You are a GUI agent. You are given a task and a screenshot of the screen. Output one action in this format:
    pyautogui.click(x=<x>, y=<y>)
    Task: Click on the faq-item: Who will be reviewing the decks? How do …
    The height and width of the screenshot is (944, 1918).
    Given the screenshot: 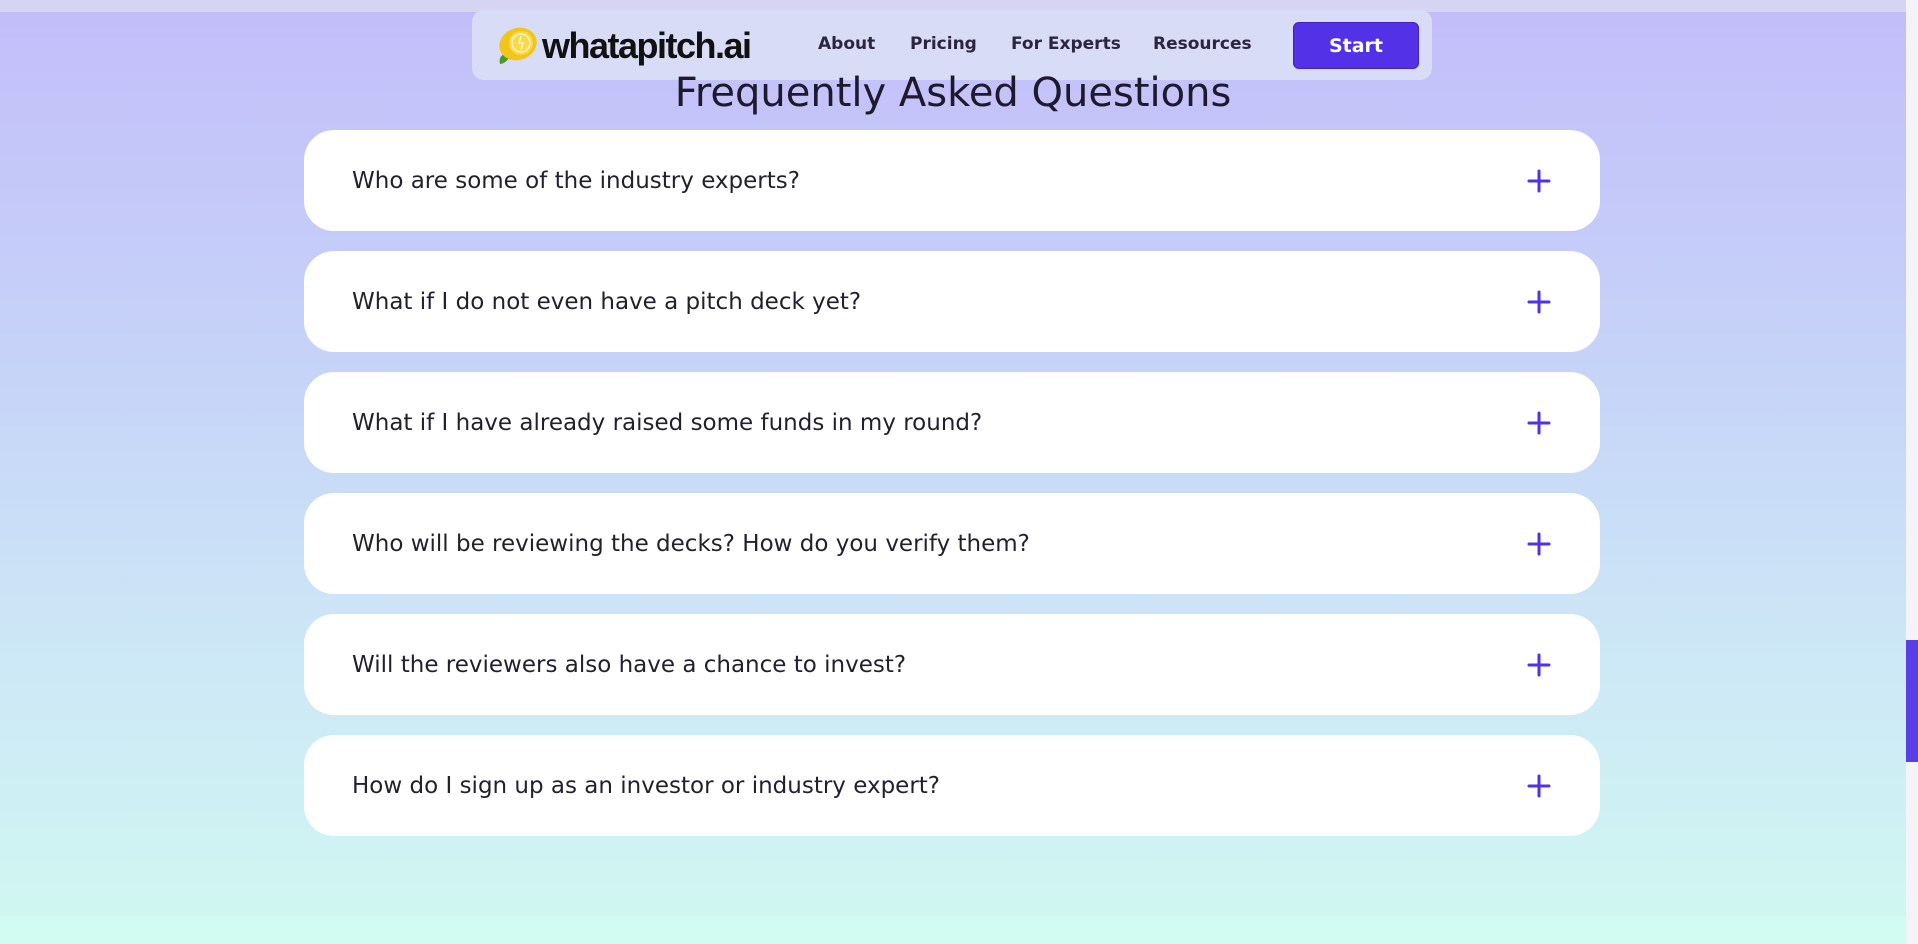 What is the action you would take?
    pyautogui.click(x=952, y=543)
    